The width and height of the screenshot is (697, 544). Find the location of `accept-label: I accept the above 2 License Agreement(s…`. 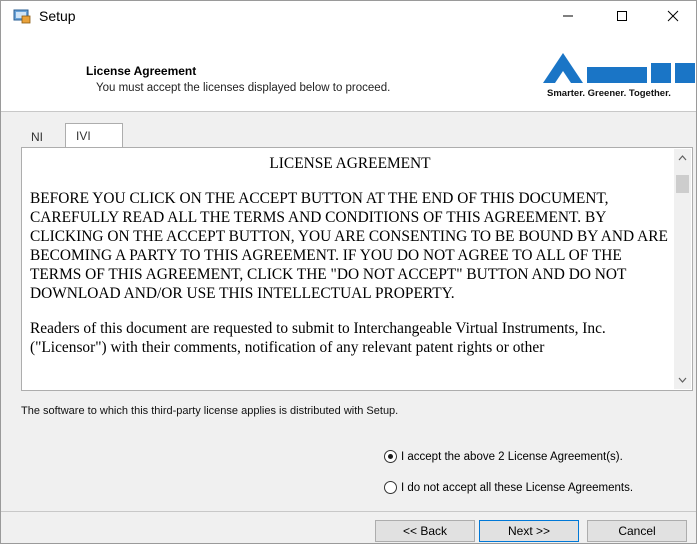

accept-label: I accept the above 2 License Agreement(s… is located at coordinates (512, 457).